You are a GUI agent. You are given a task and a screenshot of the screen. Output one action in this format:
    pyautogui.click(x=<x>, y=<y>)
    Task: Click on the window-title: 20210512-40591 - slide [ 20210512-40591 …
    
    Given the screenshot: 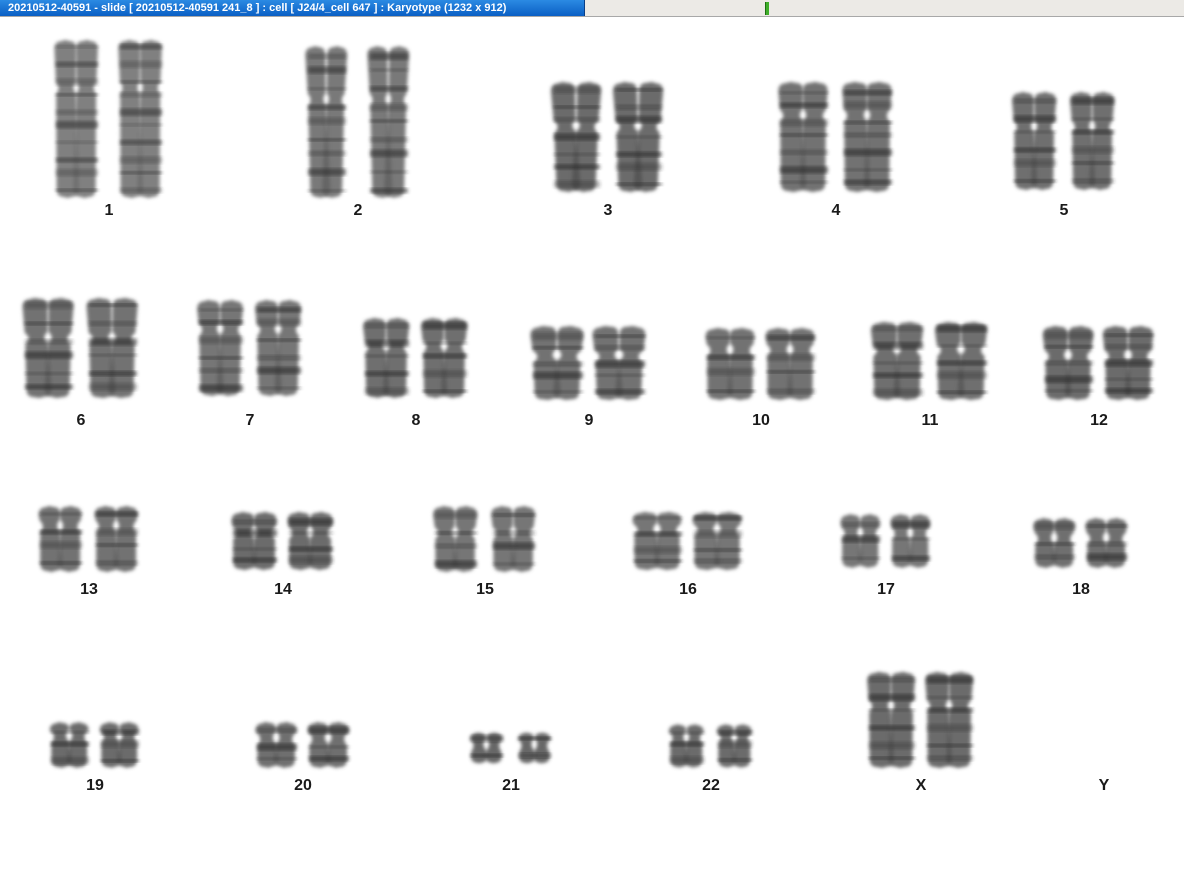 What is the action you would take?
    pyautogui.click(x=292, y=8)
    